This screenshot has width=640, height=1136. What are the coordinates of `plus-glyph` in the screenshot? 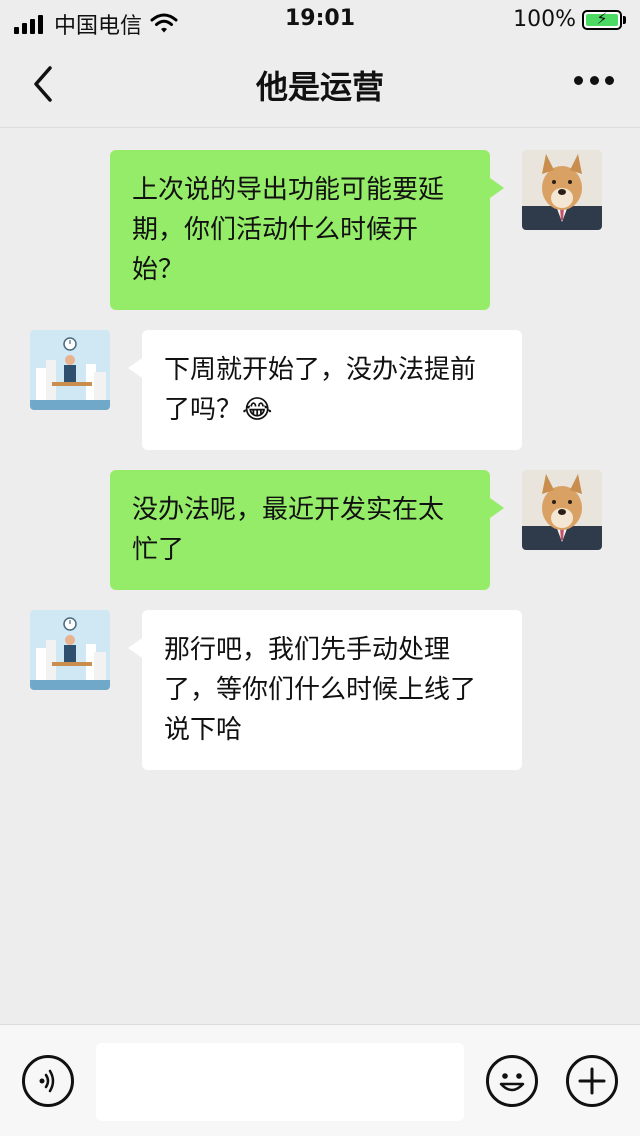 It's located at (592, 1081).